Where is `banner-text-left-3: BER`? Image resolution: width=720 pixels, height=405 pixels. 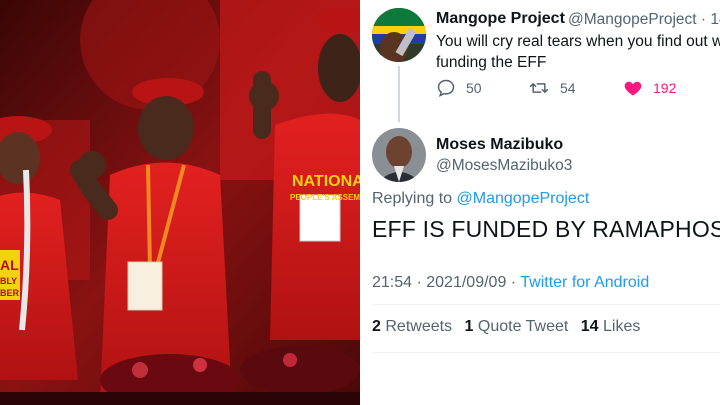
banner-text-left-3: BER is located at coordinates (10, 293).